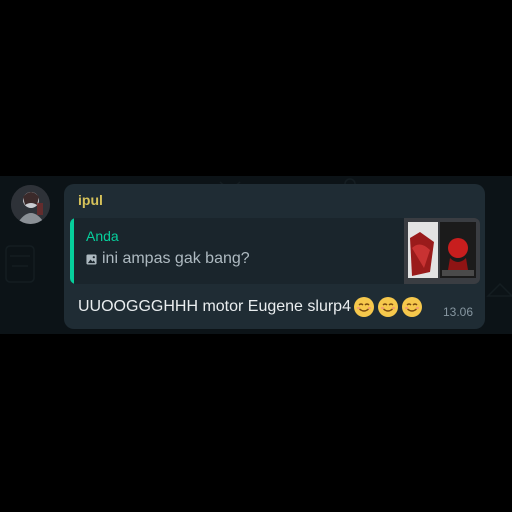 The height and width of the screenshot is (512, 512). Describe the element at coordinates (457, 312) in the screenshot. I see `message-timestamp: 13.06` at that location.